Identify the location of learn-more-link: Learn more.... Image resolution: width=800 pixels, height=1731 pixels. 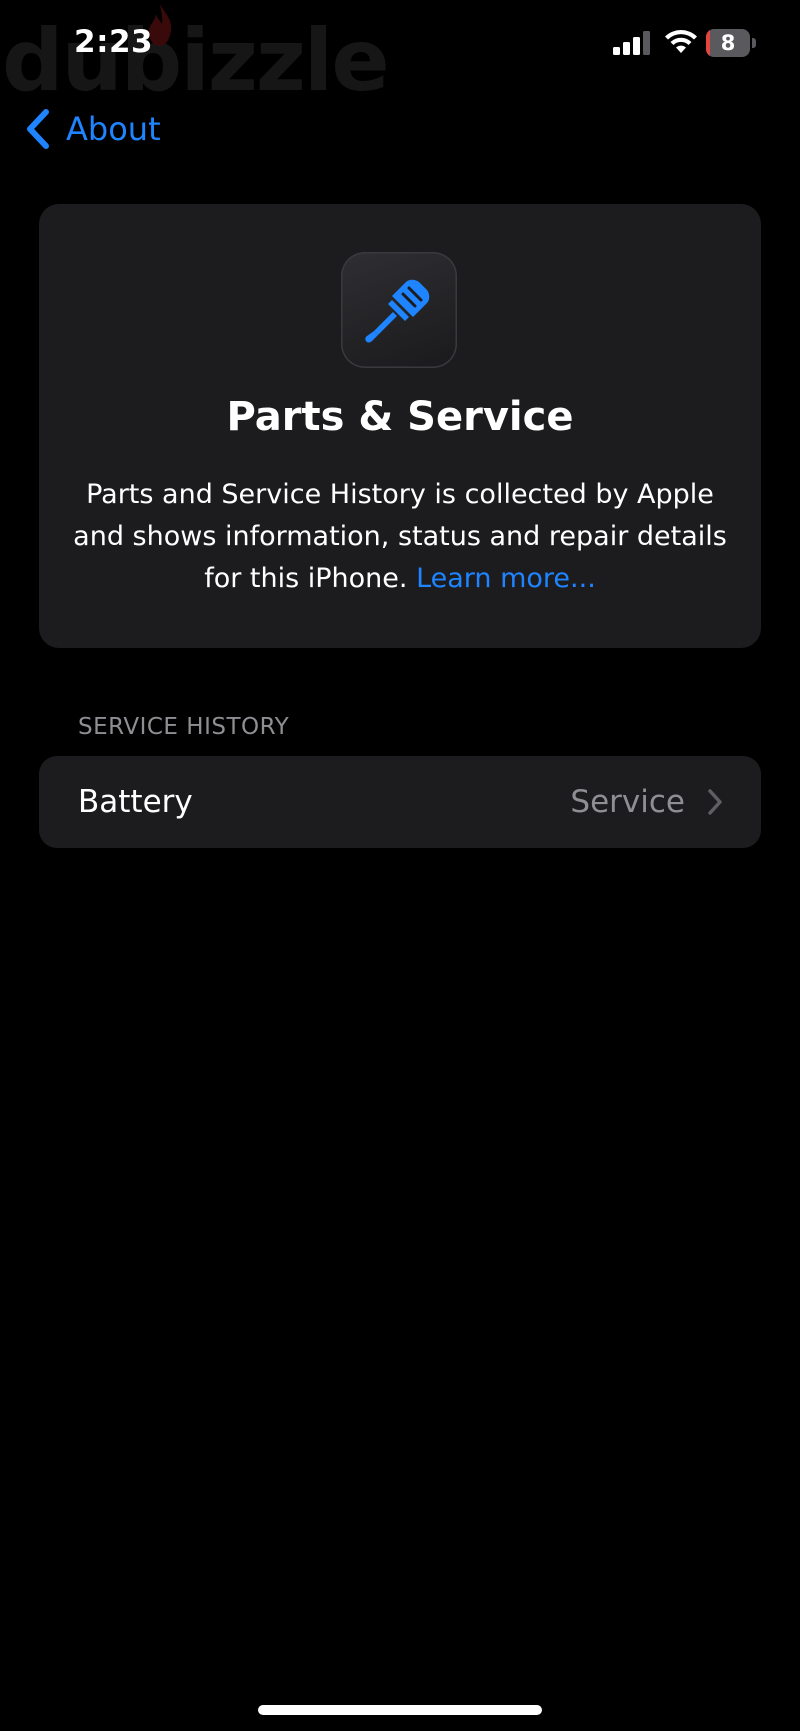
(506, 578).